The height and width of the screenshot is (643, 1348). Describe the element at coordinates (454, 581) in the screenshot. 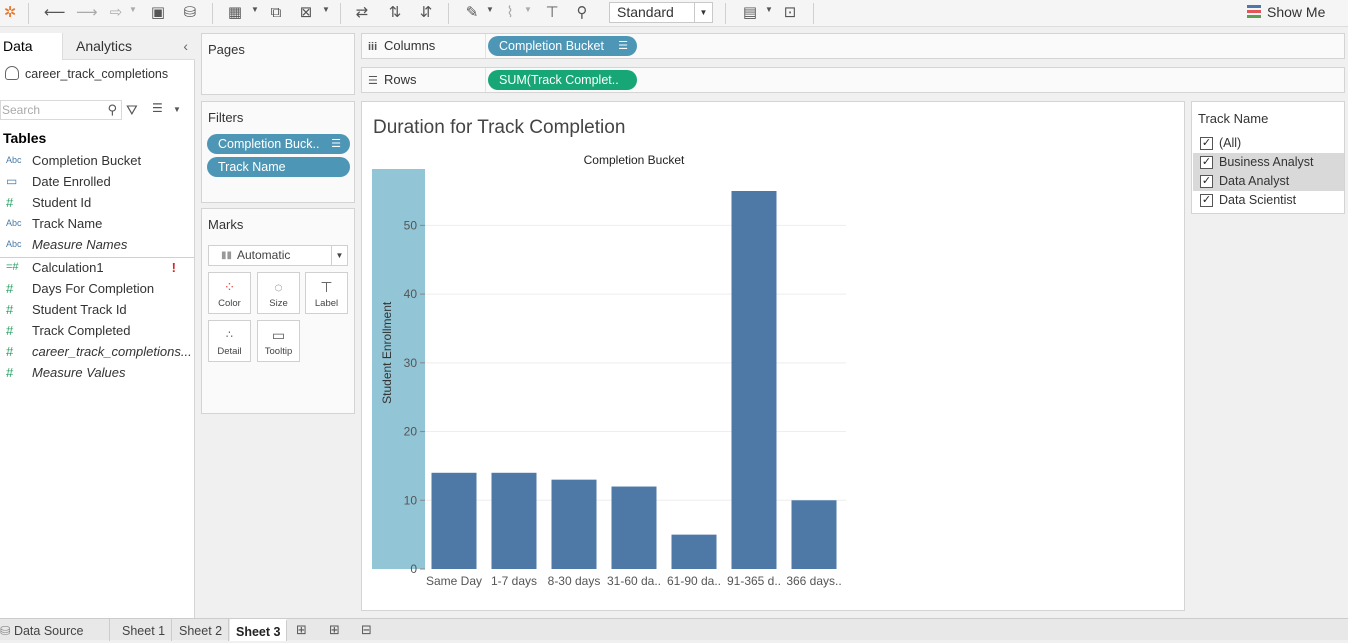

I see `x-tick-label: Same Day` at that location.